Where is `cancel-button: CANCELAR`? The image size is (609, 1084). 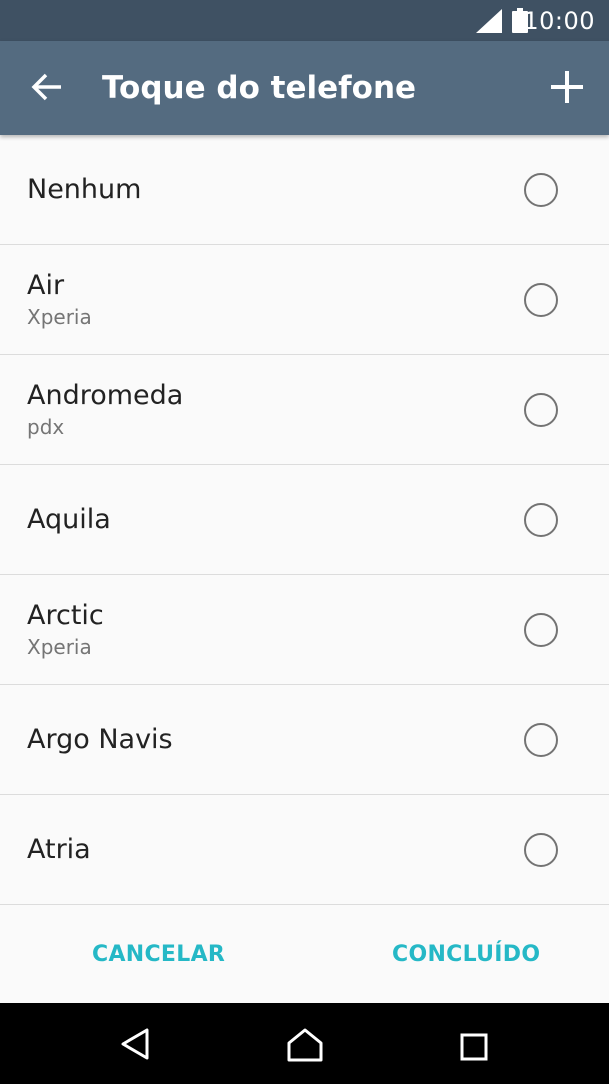
cancel-button: CANCELAR is located at coordinates (158, 954).